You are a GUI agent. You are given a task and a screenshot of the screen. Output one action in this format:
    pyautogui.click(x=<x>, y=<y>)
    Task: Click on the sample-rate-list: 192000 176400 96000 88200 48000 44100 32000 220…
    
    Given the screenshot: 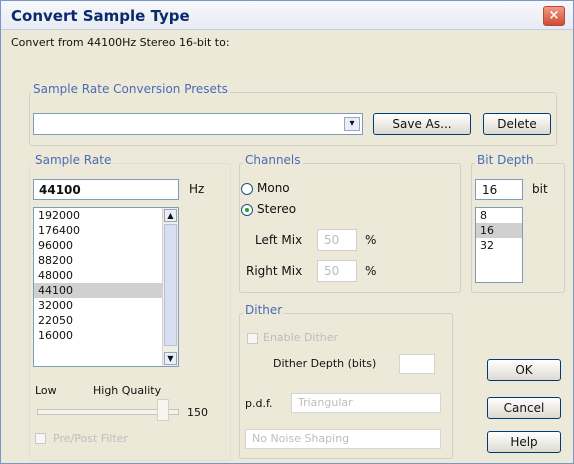 What is the action you would take?
    pyautogui.click(x=106, y=287)
    